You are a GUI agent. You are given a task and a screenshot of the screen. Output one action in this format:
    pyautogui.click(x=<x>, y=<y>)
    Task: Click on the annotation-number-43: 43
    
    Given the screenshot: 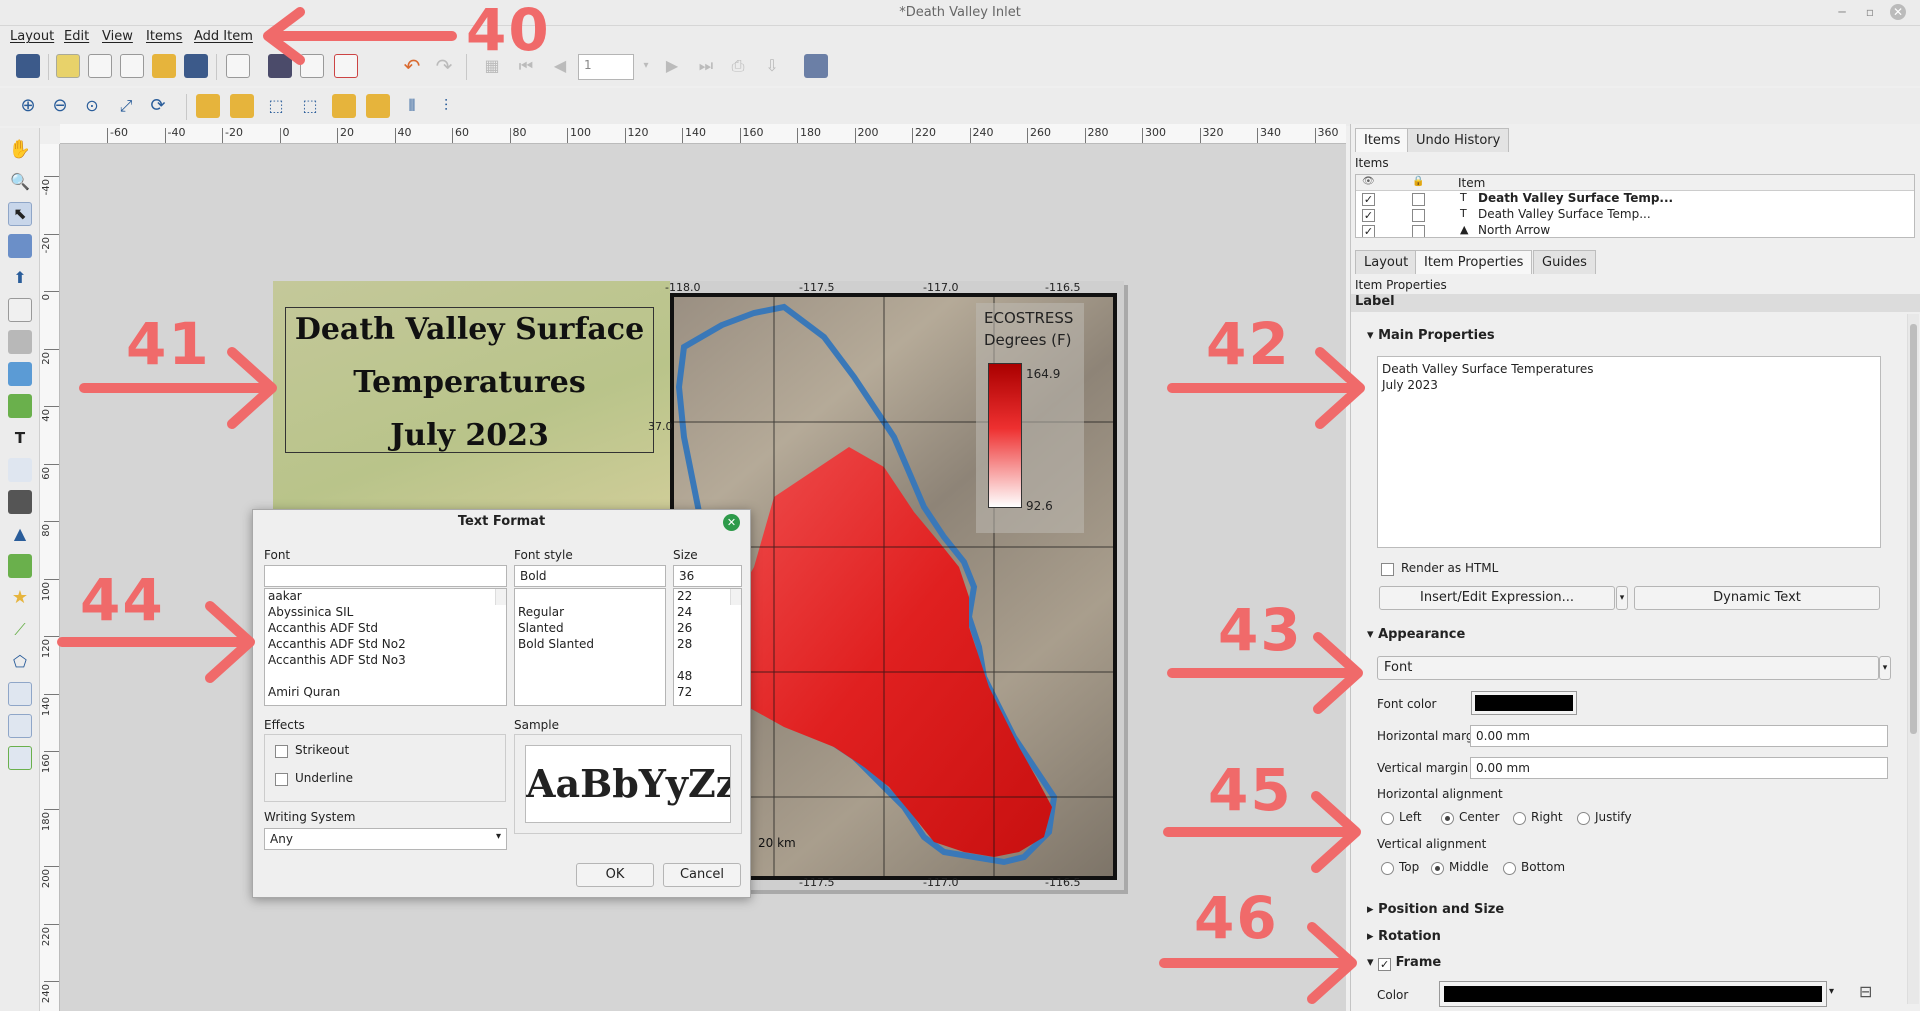 What is the action you would take?
    pyautogui.click(x=1260, y=630)
    